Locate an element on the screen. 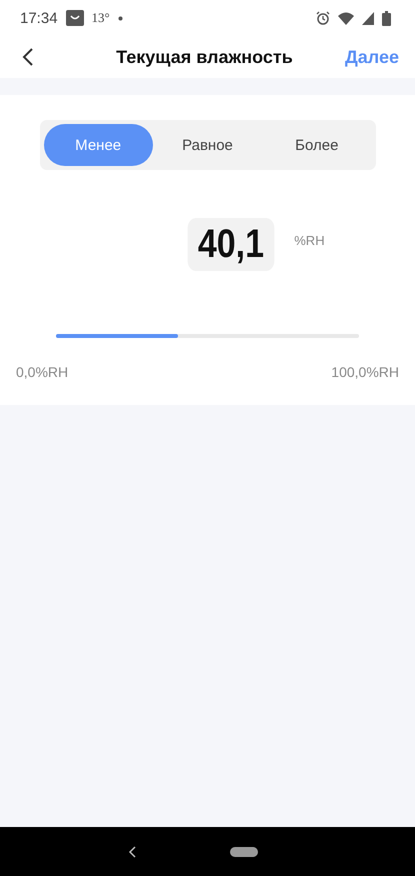  mode-tab: Более is located at coordinates (317, 145).